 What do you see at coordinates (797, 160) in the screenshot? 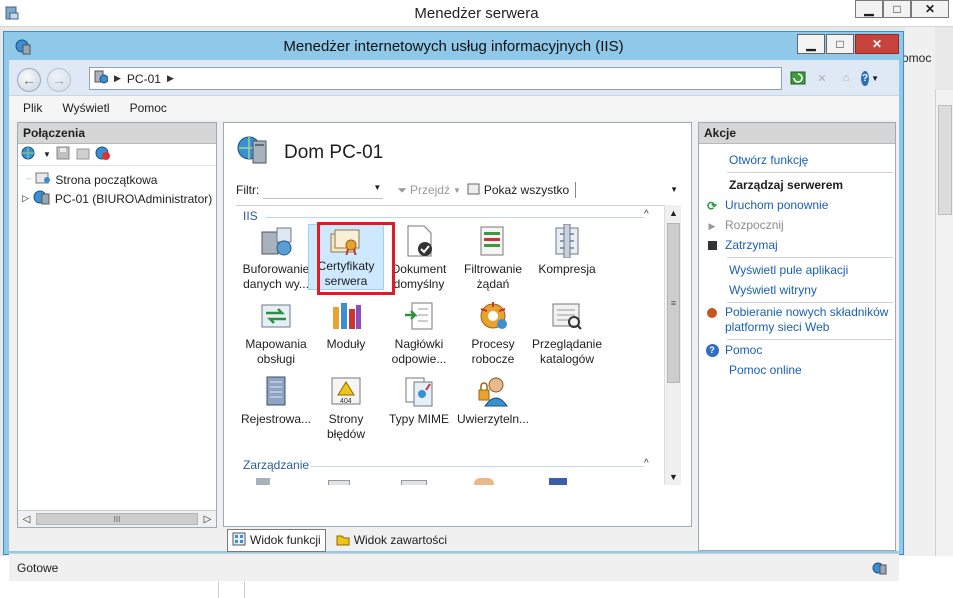
I see `action-open-feature: Otwórz funkcję` at bounding box center [797, 160].